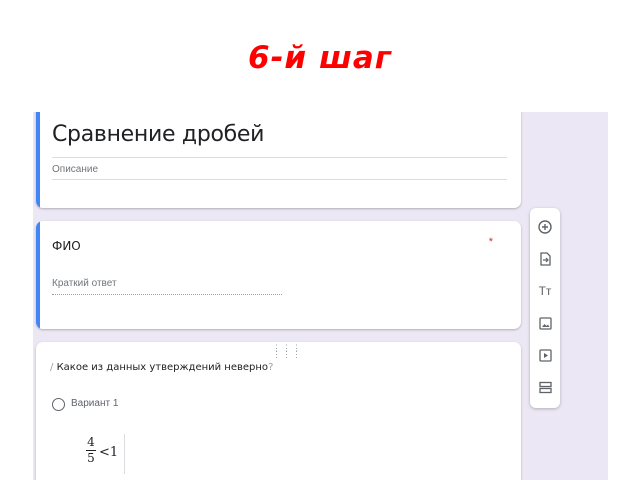  Describe the element at coordinates (75, 169) in the screenshot. I see `form-description: Описание` at that location.